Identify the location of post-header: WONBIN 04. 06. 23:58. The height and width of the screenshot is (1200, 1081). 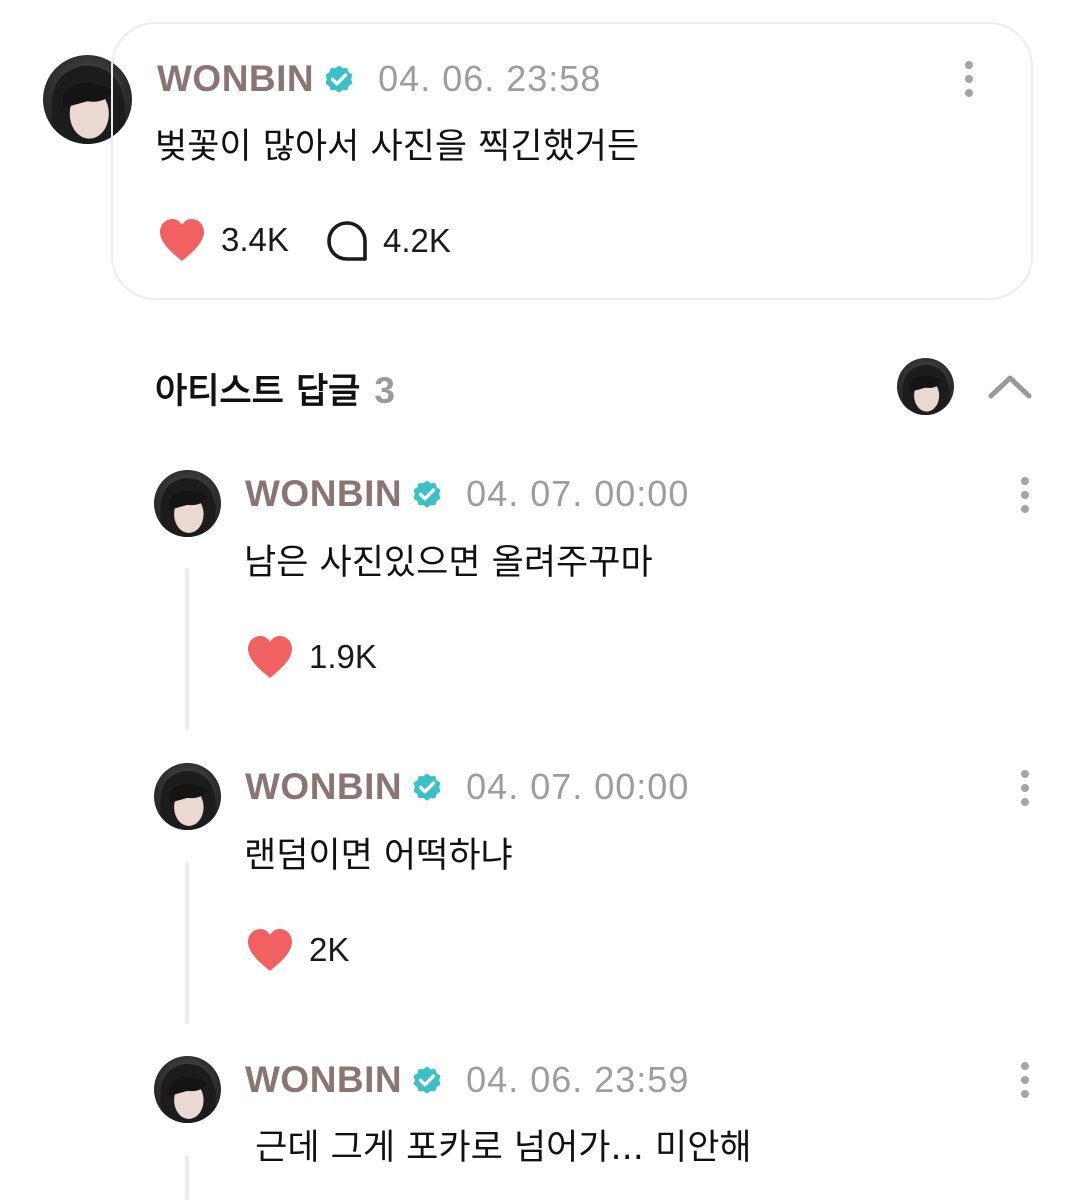
(379, 79).